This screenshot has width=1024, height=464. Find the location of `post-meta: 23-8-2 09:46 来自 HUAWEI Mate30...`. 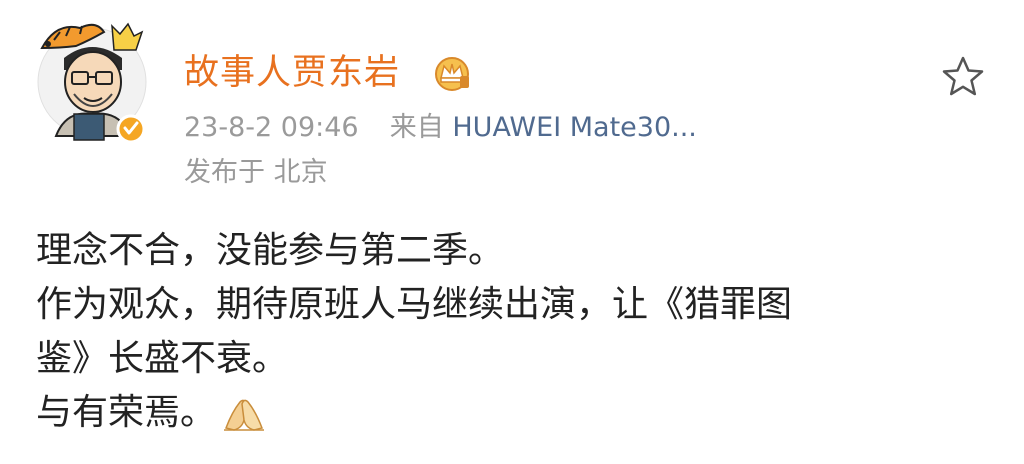

post-meta: 23-8-2 09:46 来自 HUAWEI Mate30... is located at coordinates (440, 128).